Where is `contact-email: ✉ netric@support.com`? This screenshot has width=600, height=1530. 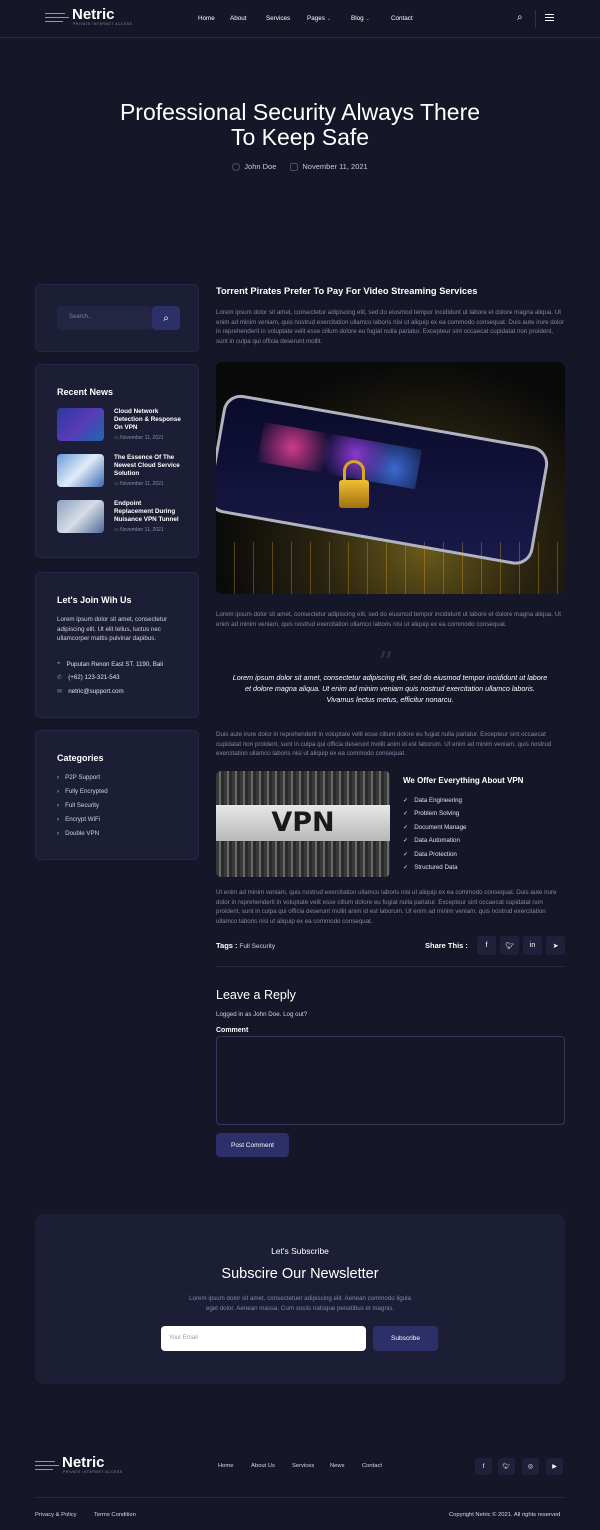
contact-email: ✉ netric@support.com is located at coordinates (90, 691).